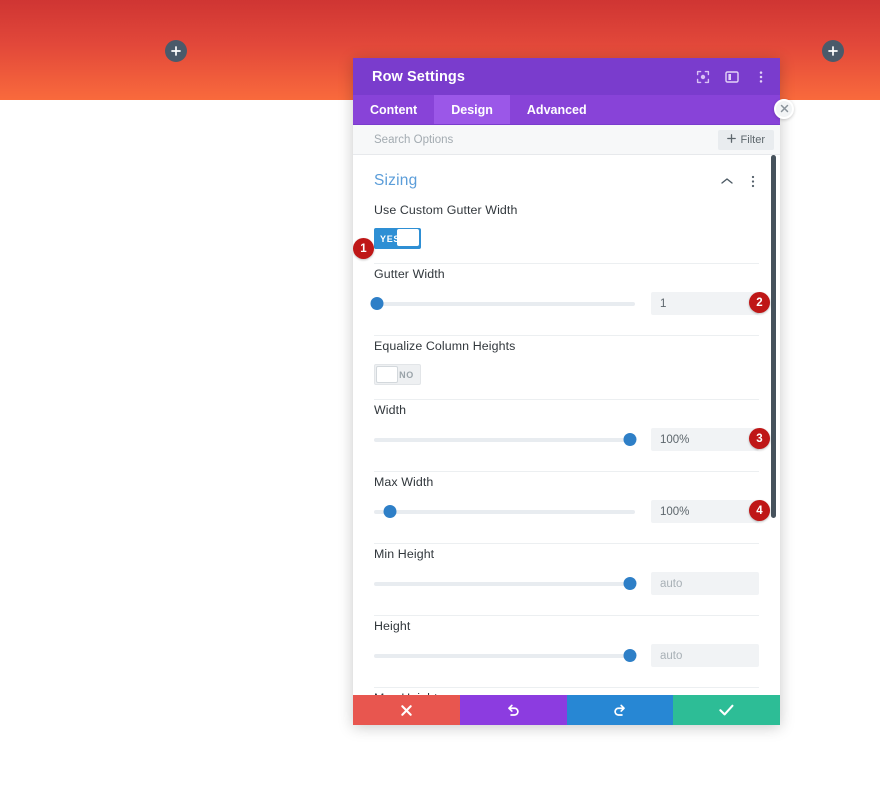  I want to click on field-max-width: Max Width 4, so click(566, 509).